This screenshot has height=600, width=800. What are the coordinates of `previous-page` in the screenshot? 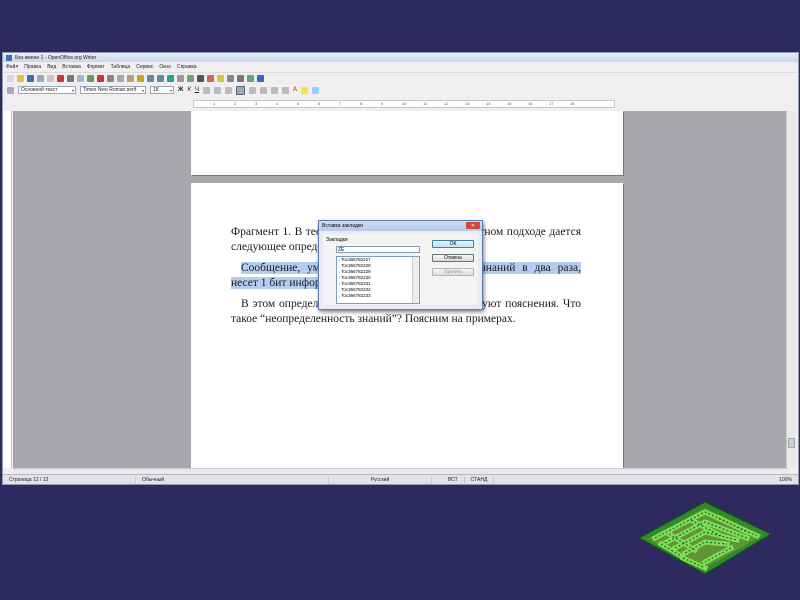 It's located at (407, 143).